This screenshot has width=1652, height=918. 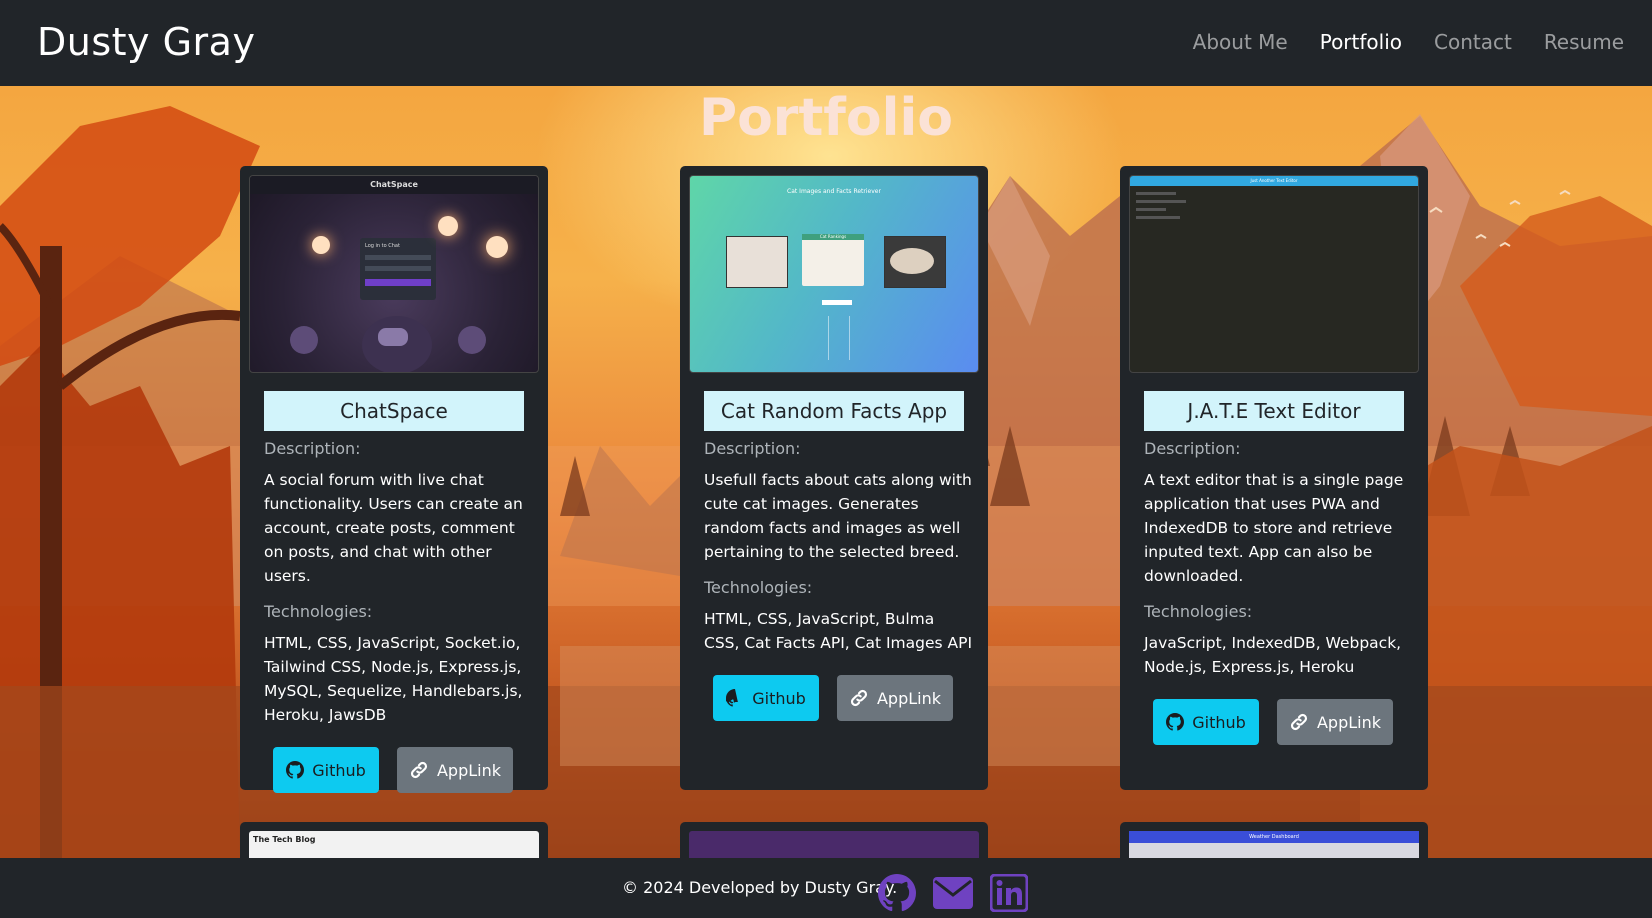 I want to click on thumb-sub-label: Cat Rankings, so click(x=833, y=237).